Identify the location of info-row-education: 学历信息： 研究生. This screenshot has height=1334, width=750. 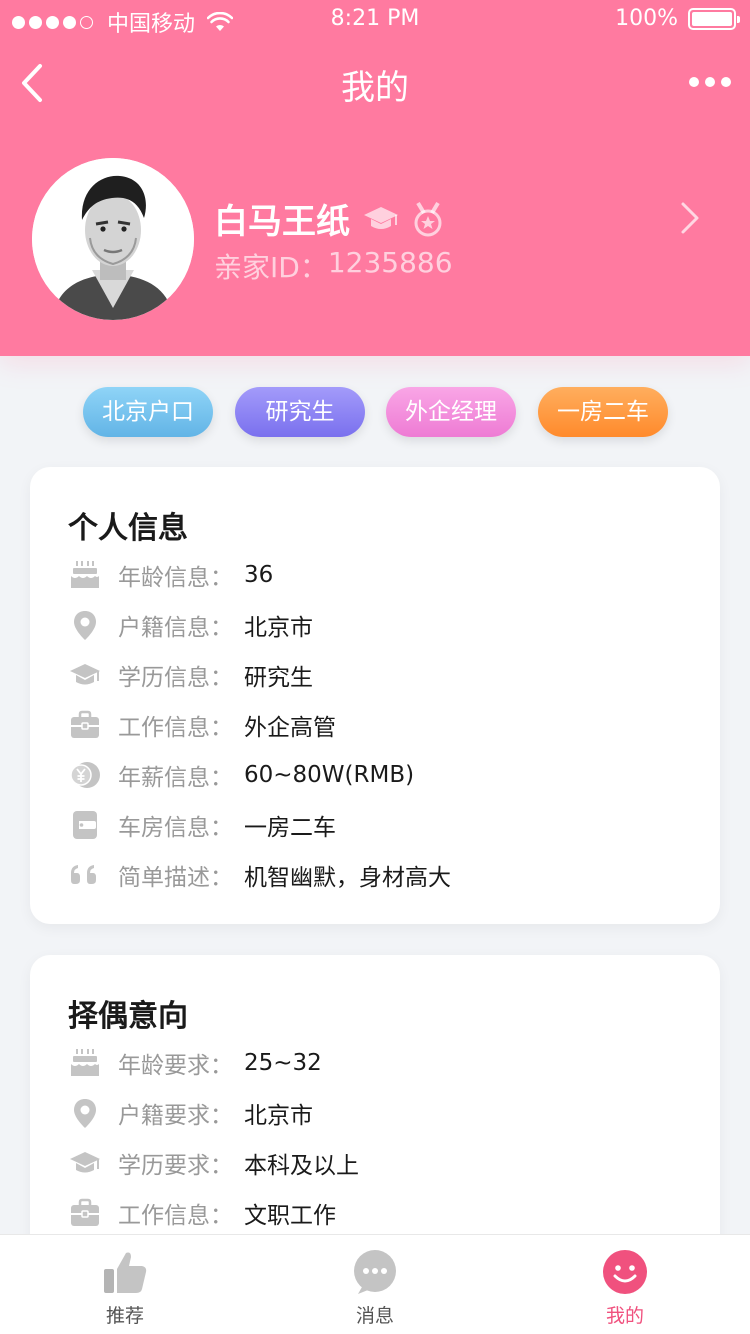
(190, 675).